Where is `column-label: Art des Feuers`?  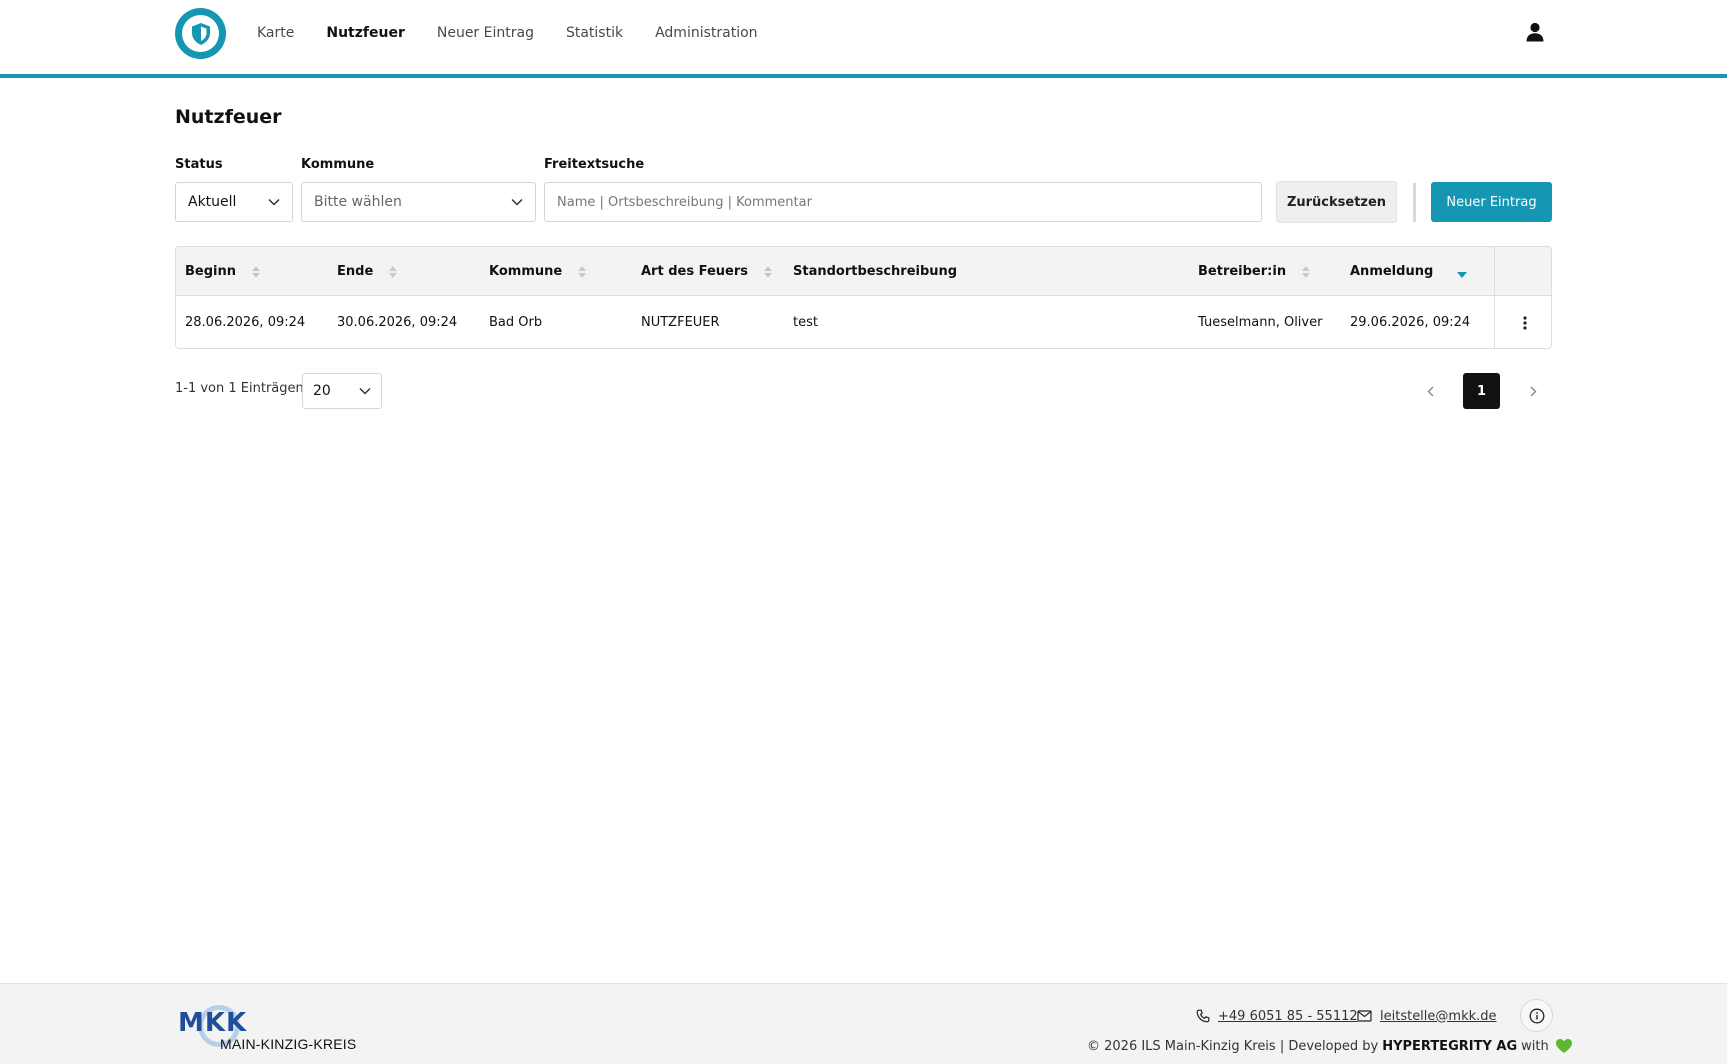 column-label: Art des Feuers is located at coordinates (694, 271).